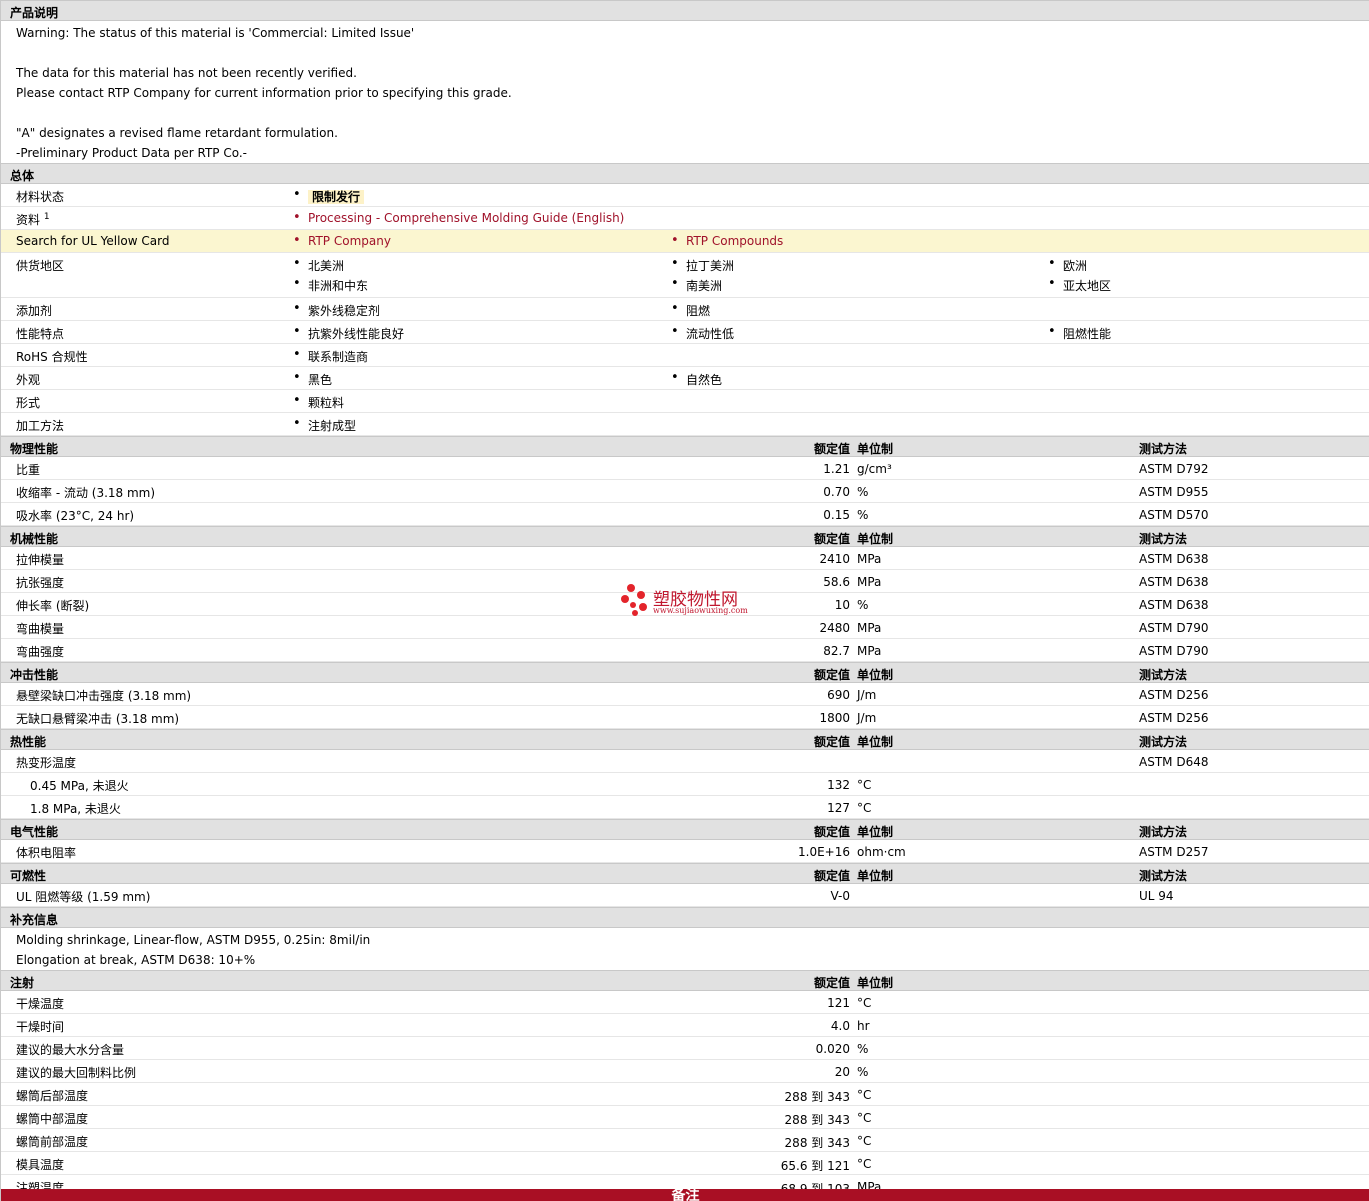  Describe the element at coordinates (34, 920) in the screenshot. I see `section-title: 补充信息` at that location.